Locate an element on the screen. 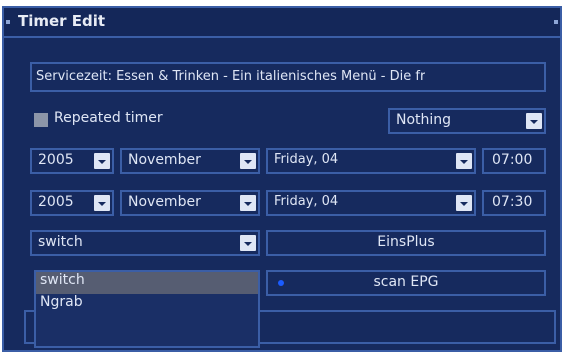  type-option-ngrab: Ngrab is located at coordinates (147, 305).